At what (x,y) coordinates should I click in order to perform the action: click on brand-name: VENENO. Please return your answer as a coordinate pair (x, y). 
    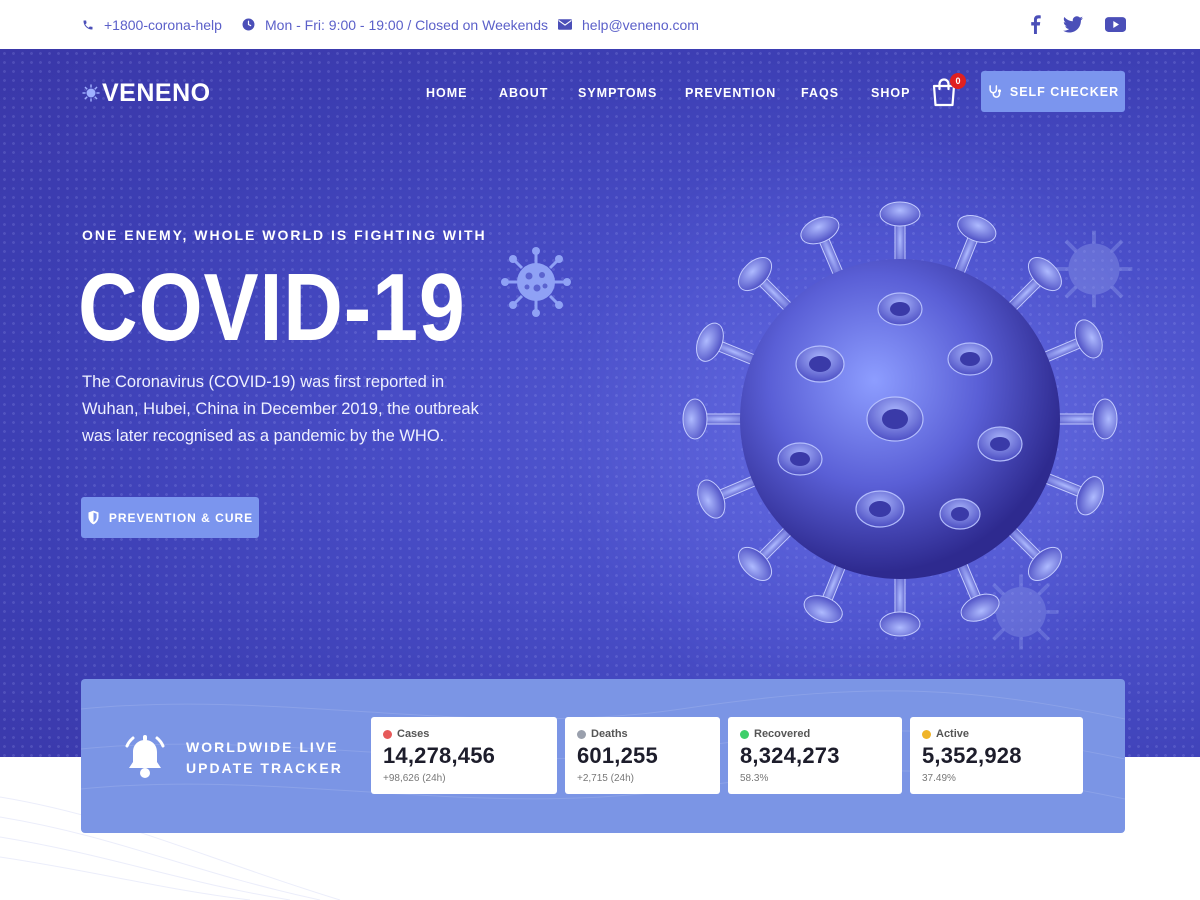
    Looking at the image, I should click on (156, 92).